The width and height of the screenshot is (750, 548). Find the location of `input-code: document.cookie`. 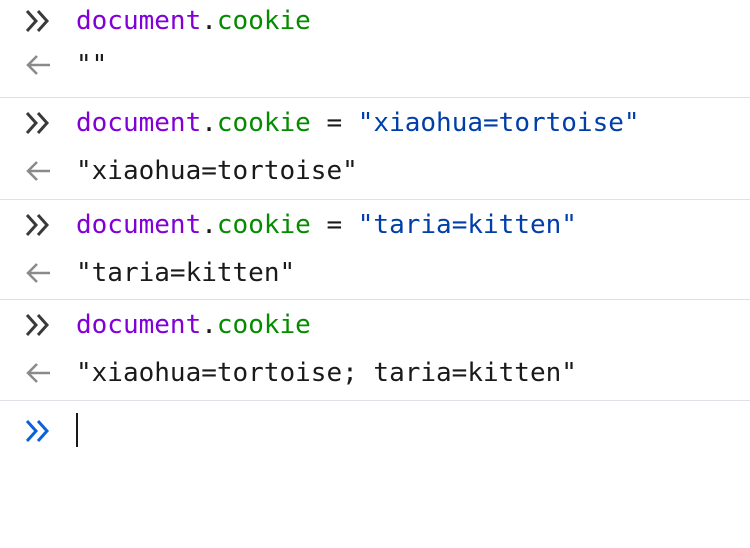

input-code: document.cookie is located at coordinates (193, 325).